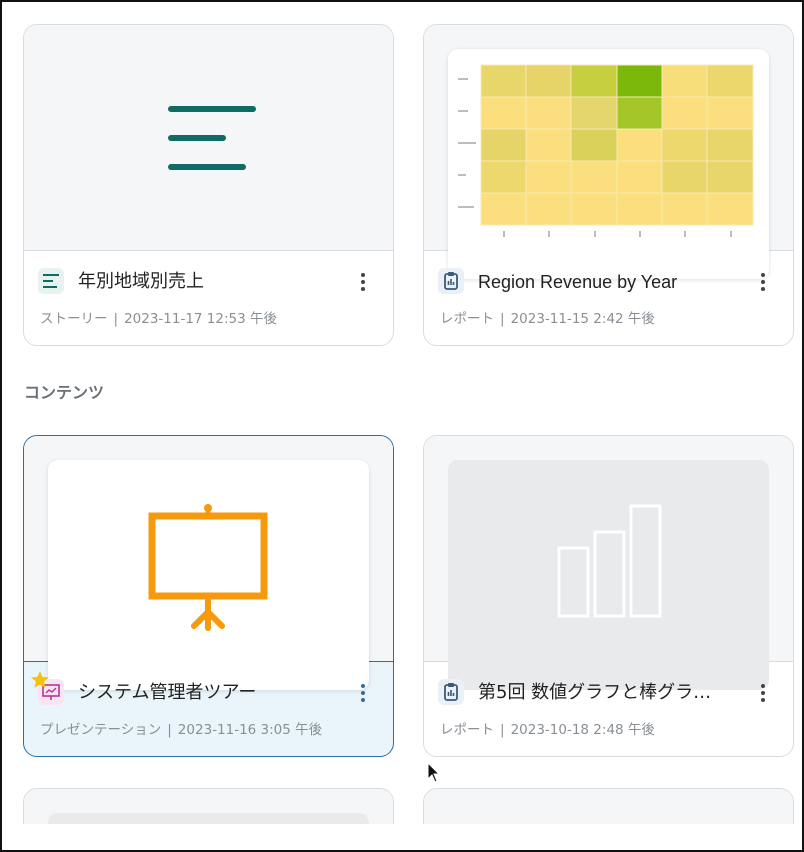 This screenshot has width=804, height=852. Describe the element at coordinates (434, 772) in the screenshot. I see `mouse-cursor-icon` at that location.